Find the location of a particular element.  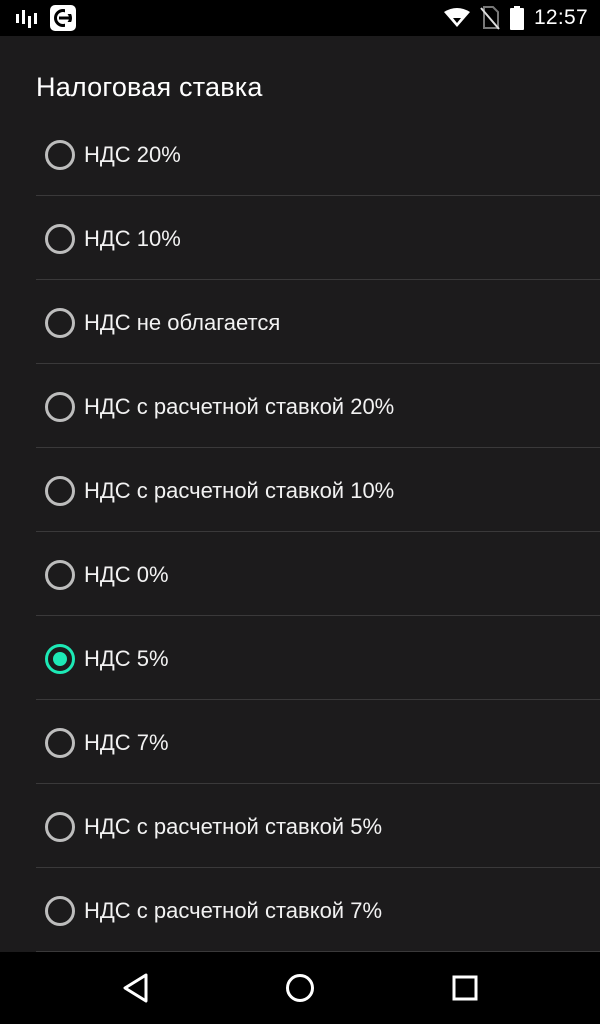

dialog-title: Налоговая ставка is located at coordinates (149, 87).